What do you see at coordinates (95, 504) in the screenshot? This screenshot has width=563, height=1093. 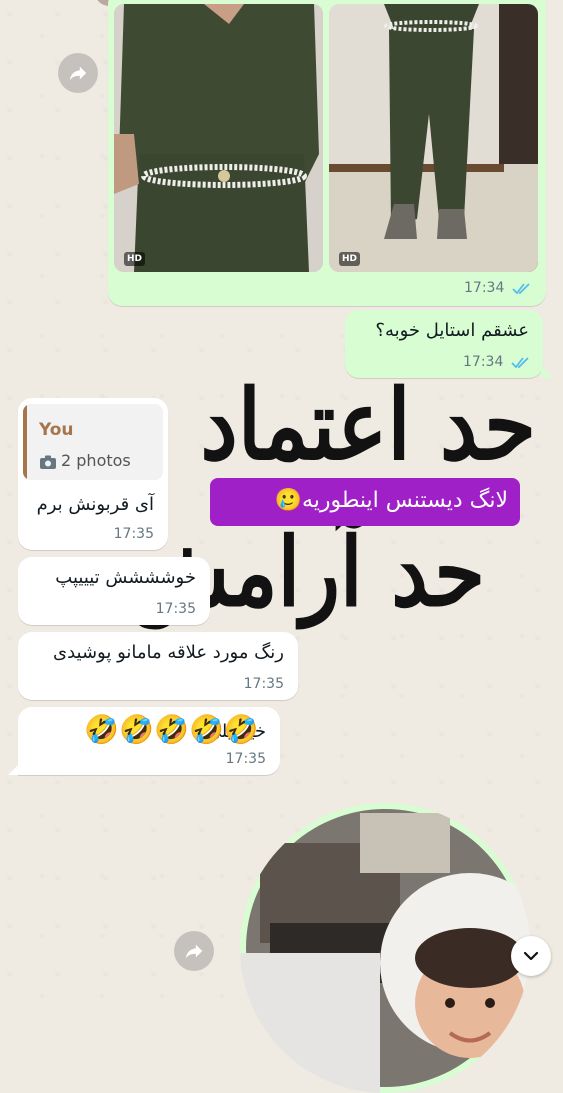 I see `message-text: آی قربونش برم` at bounding box center [95, 504].